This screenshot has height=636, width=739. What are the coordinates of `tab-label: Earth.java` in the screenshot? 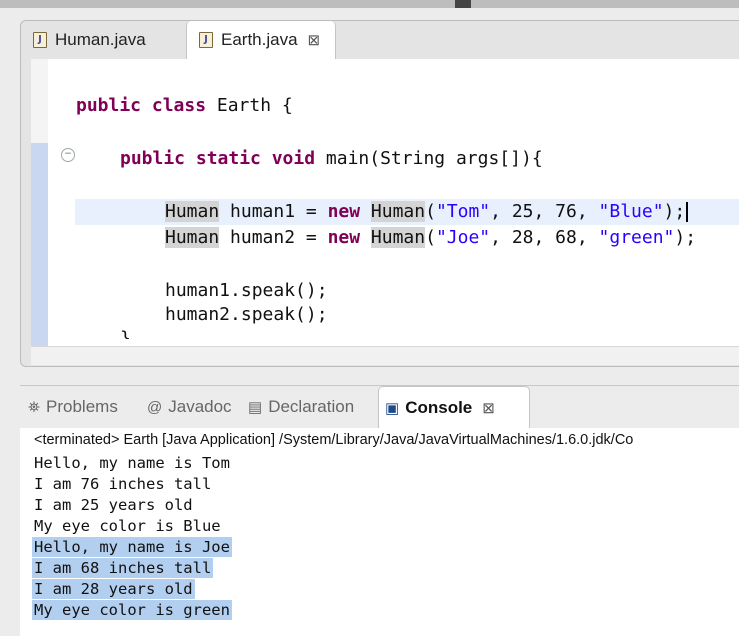 It's located at (259, 39).